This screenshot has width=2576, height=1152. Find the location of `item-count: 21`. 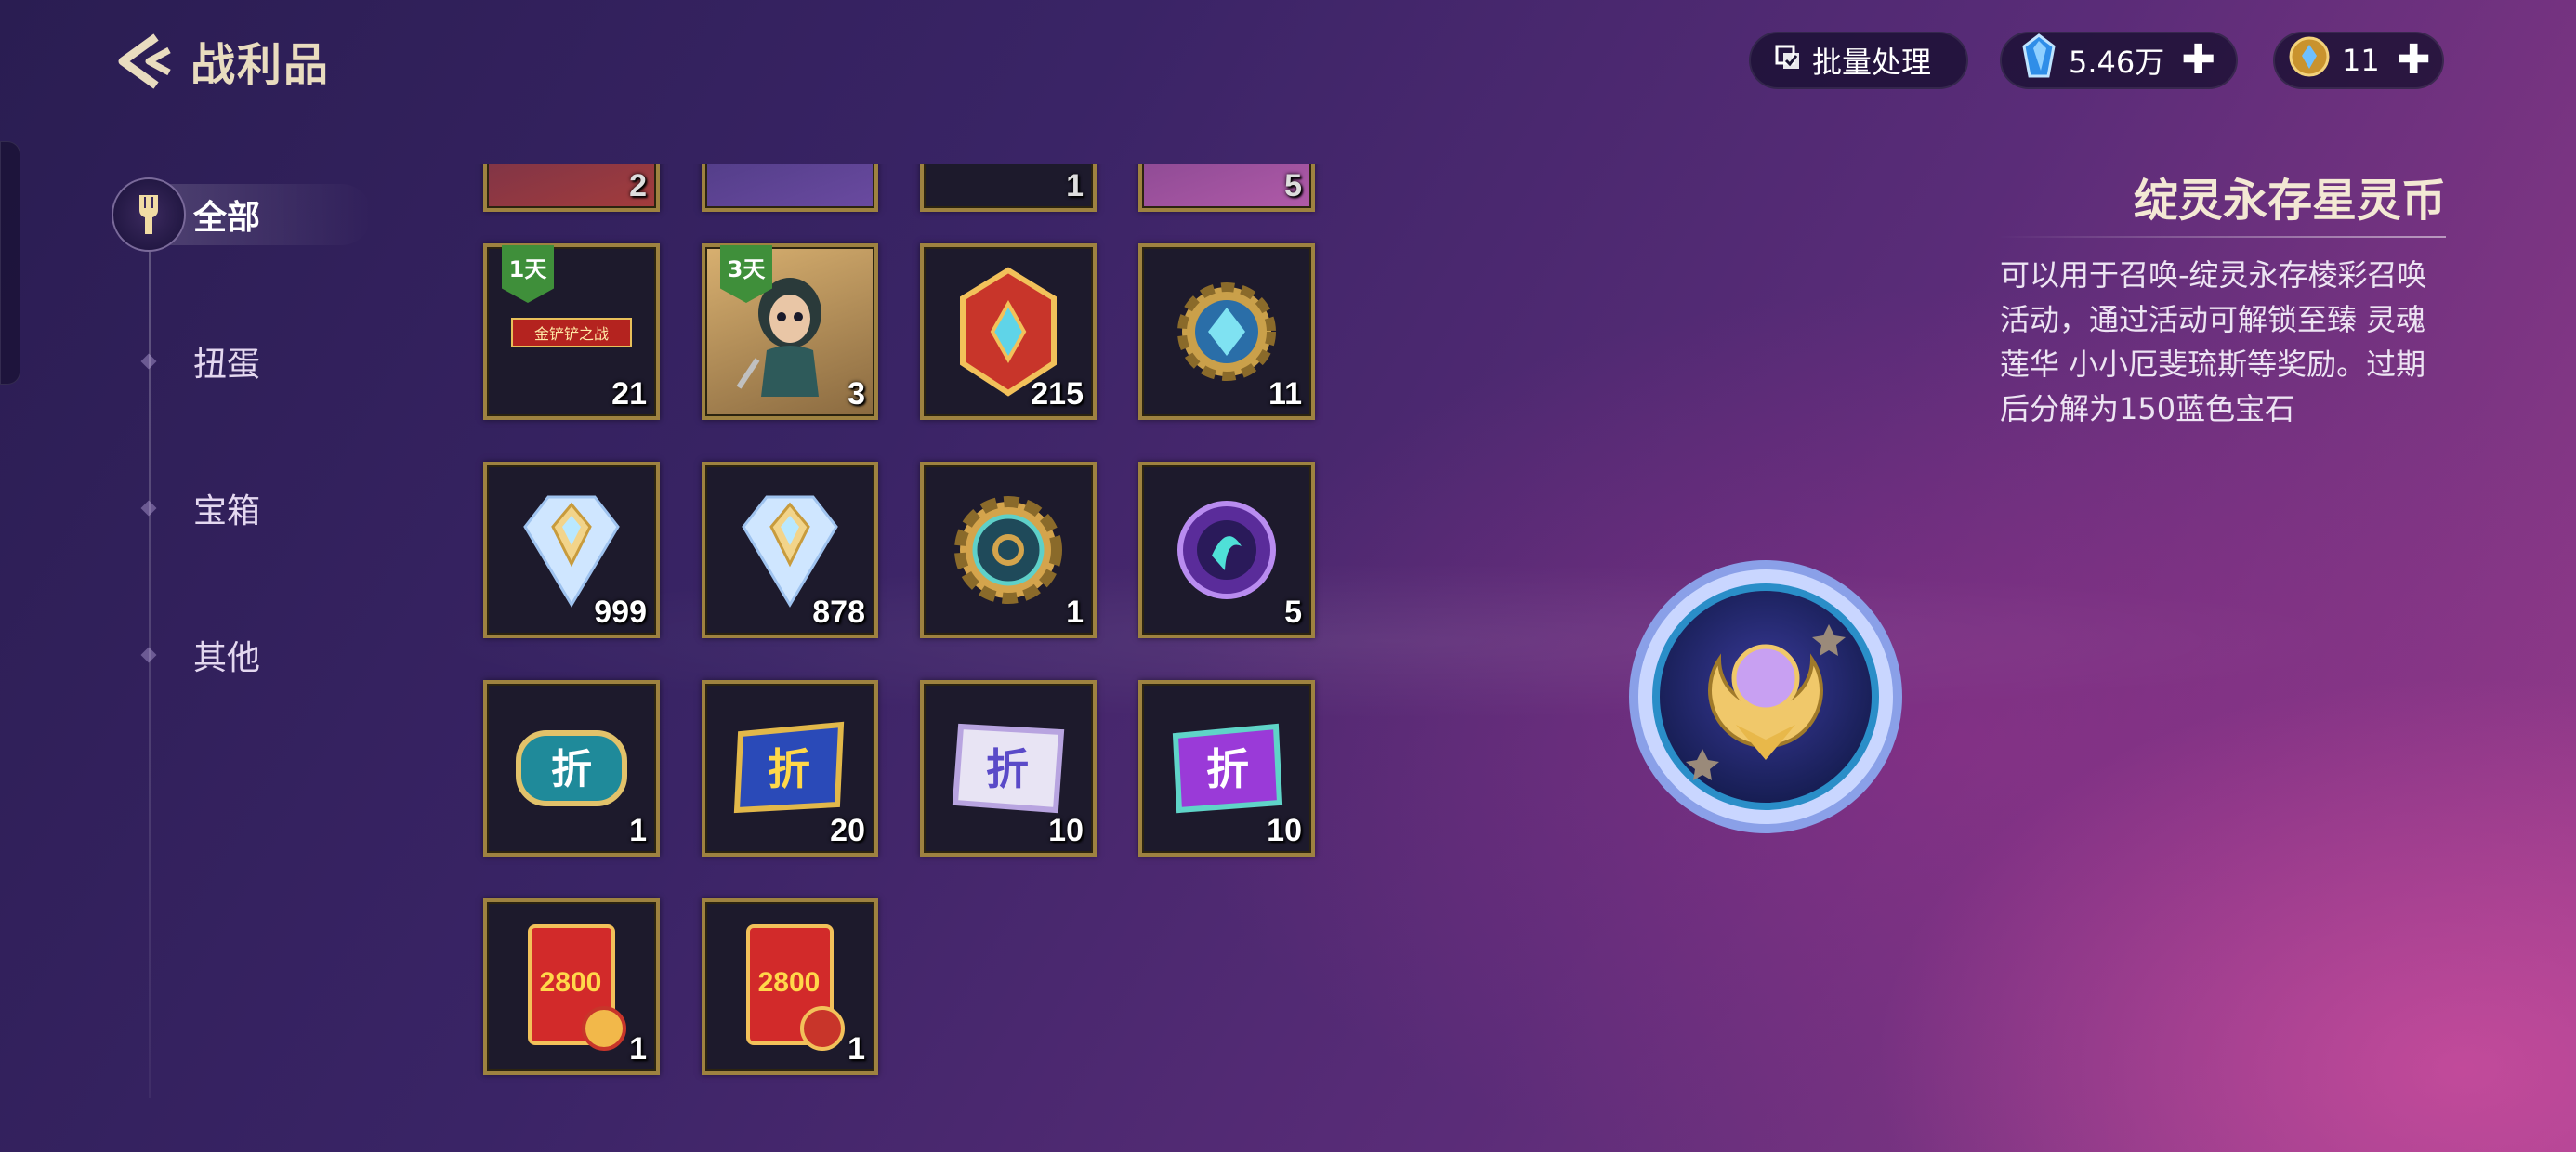

item-count: 21 is located at coordinates (629, 394).